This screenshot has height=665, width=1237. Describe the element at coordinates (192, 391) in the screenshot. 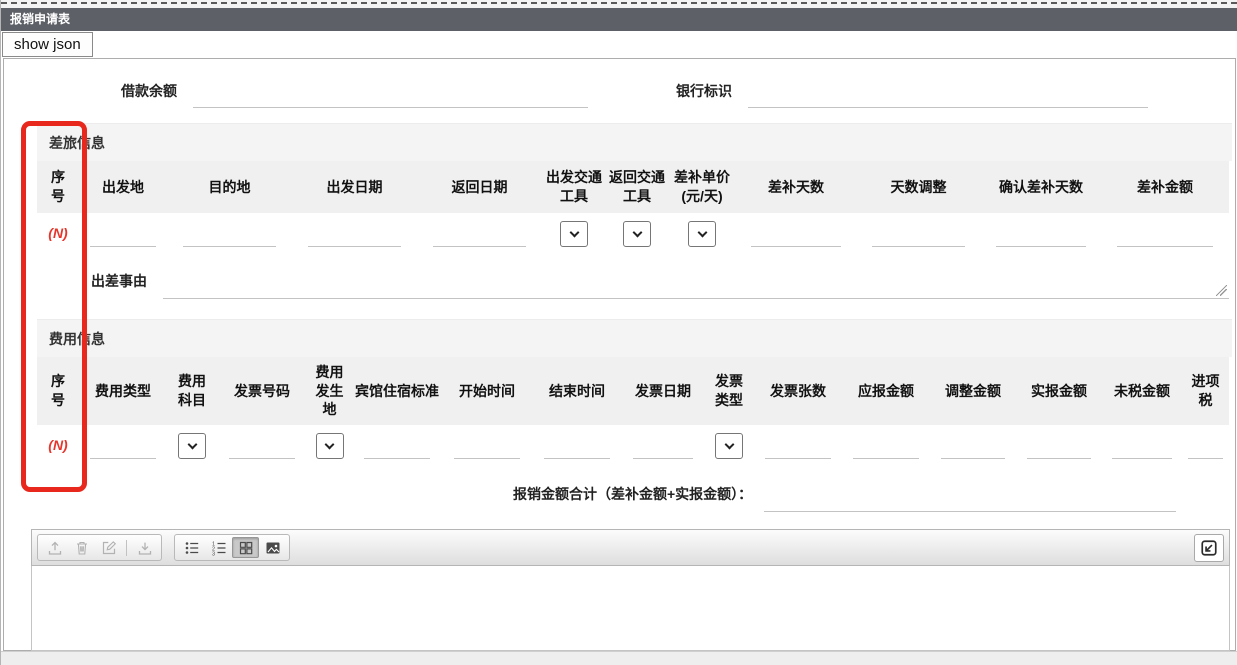

I see `column-header-expense-2: 费用科目` at that location.